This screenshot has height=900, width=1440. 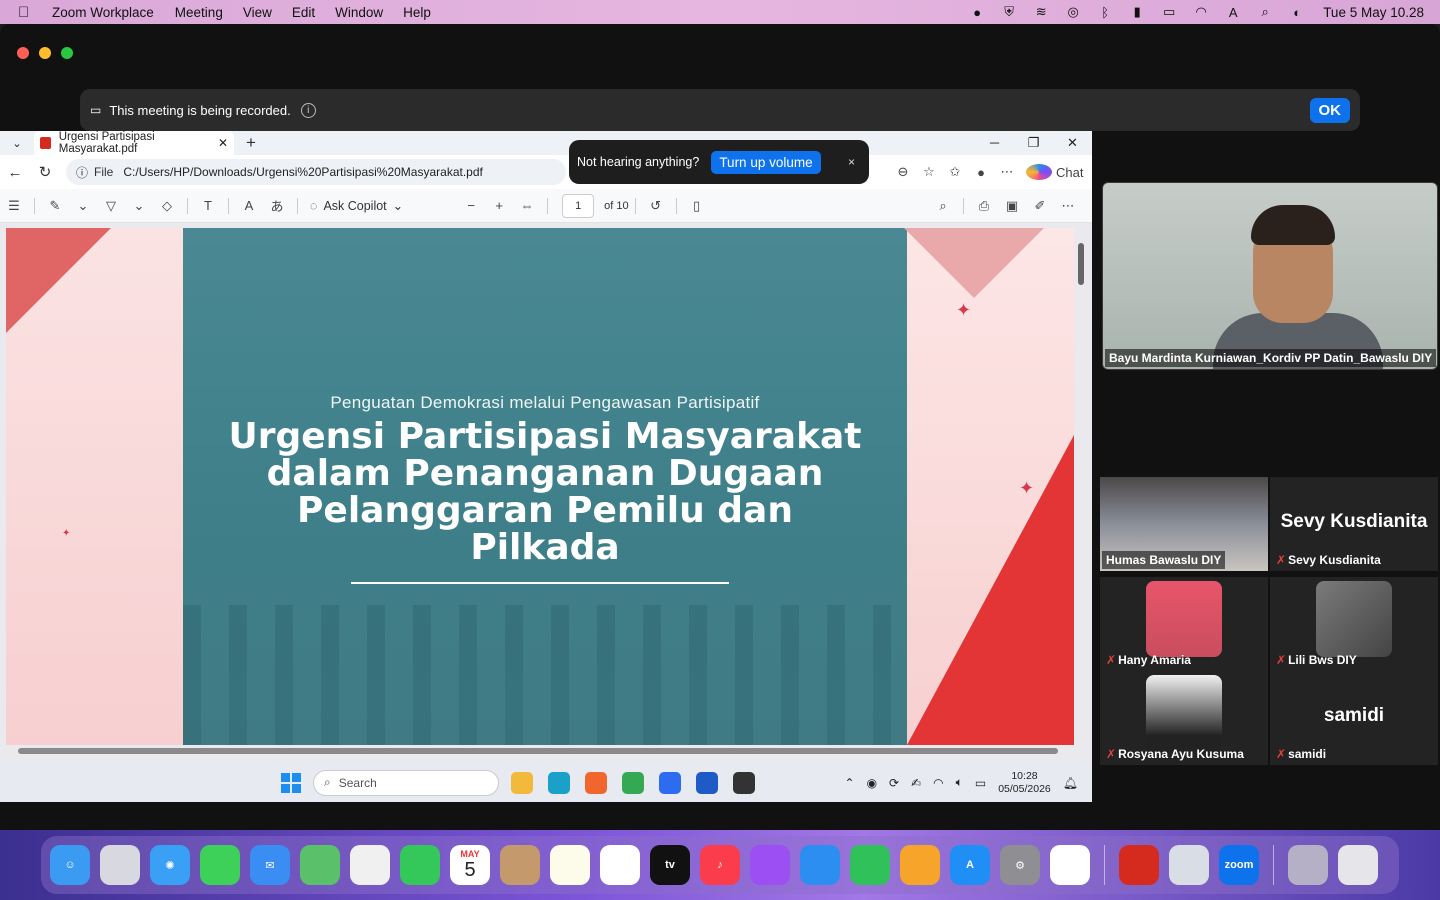 I want to click on safari-icon: ✺, so click(x=170, y=865).